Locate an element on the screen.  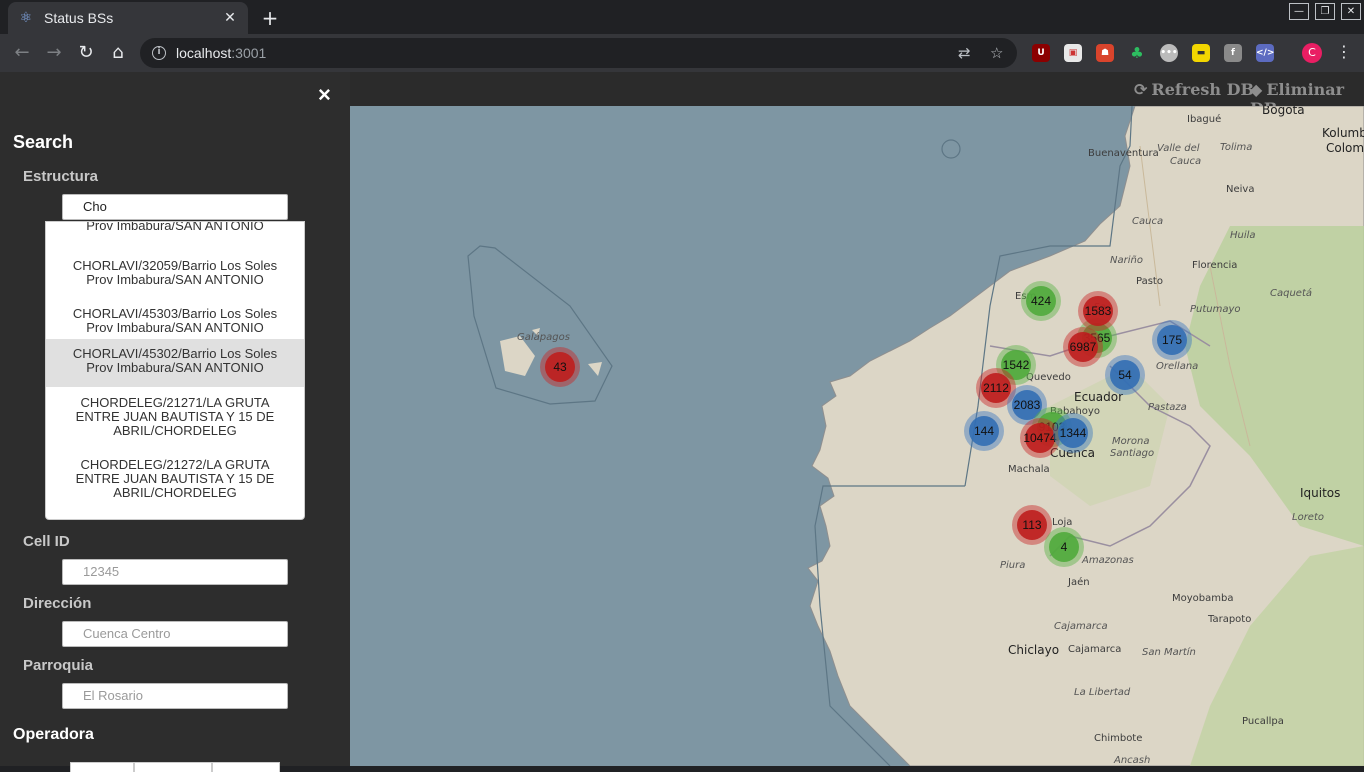
direccion-input: Cuenca Centro is located at coordinates (175, 634).